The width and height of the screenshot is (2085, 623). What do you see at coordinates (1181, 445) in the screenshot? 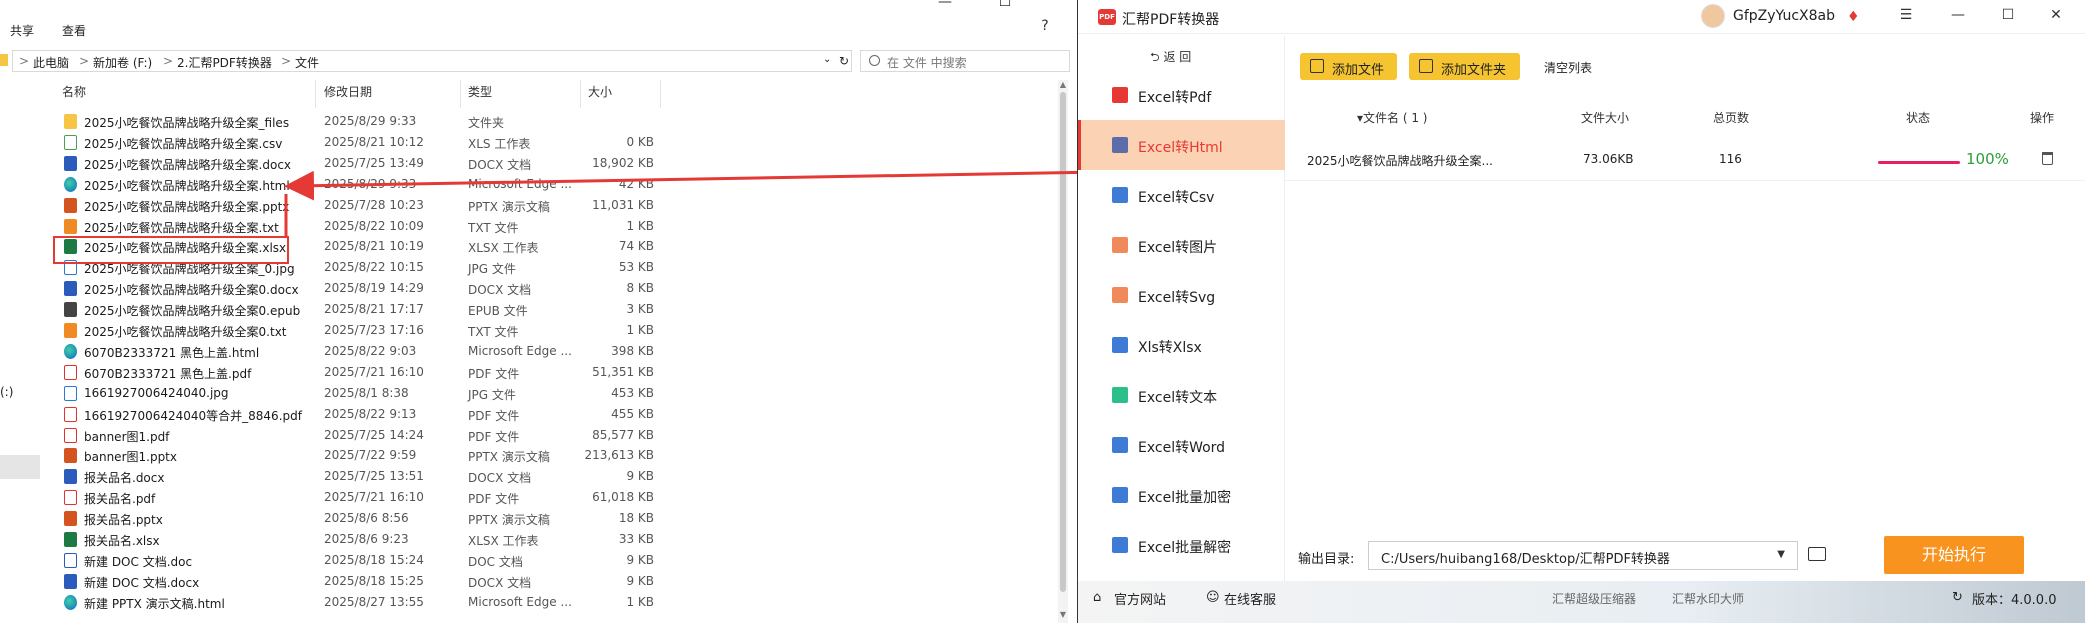
I see `sidebar-item-7: Excel转Word` at bounding box center [1181, 445].